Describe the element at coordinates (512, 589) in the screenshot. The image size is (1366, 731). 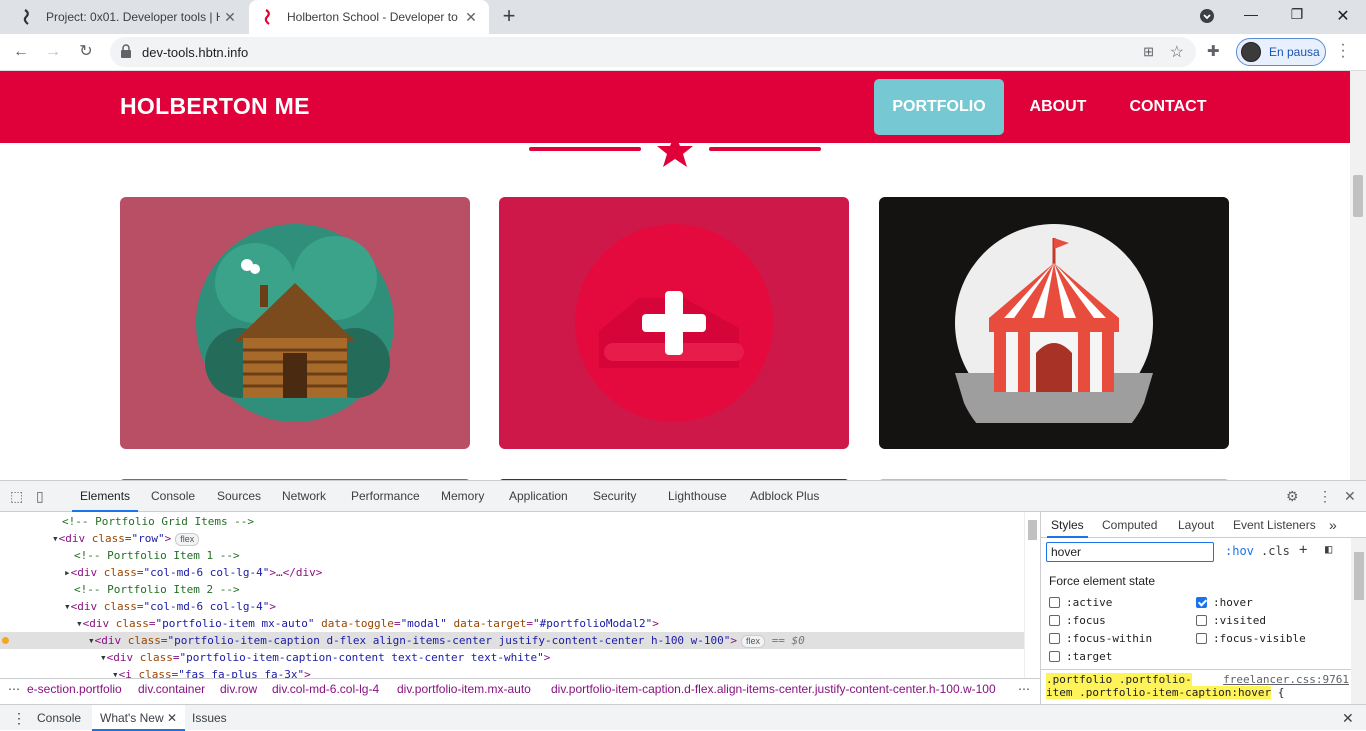
I see `dom-line: <!-- Portfolio Item 2 -->` at that location.